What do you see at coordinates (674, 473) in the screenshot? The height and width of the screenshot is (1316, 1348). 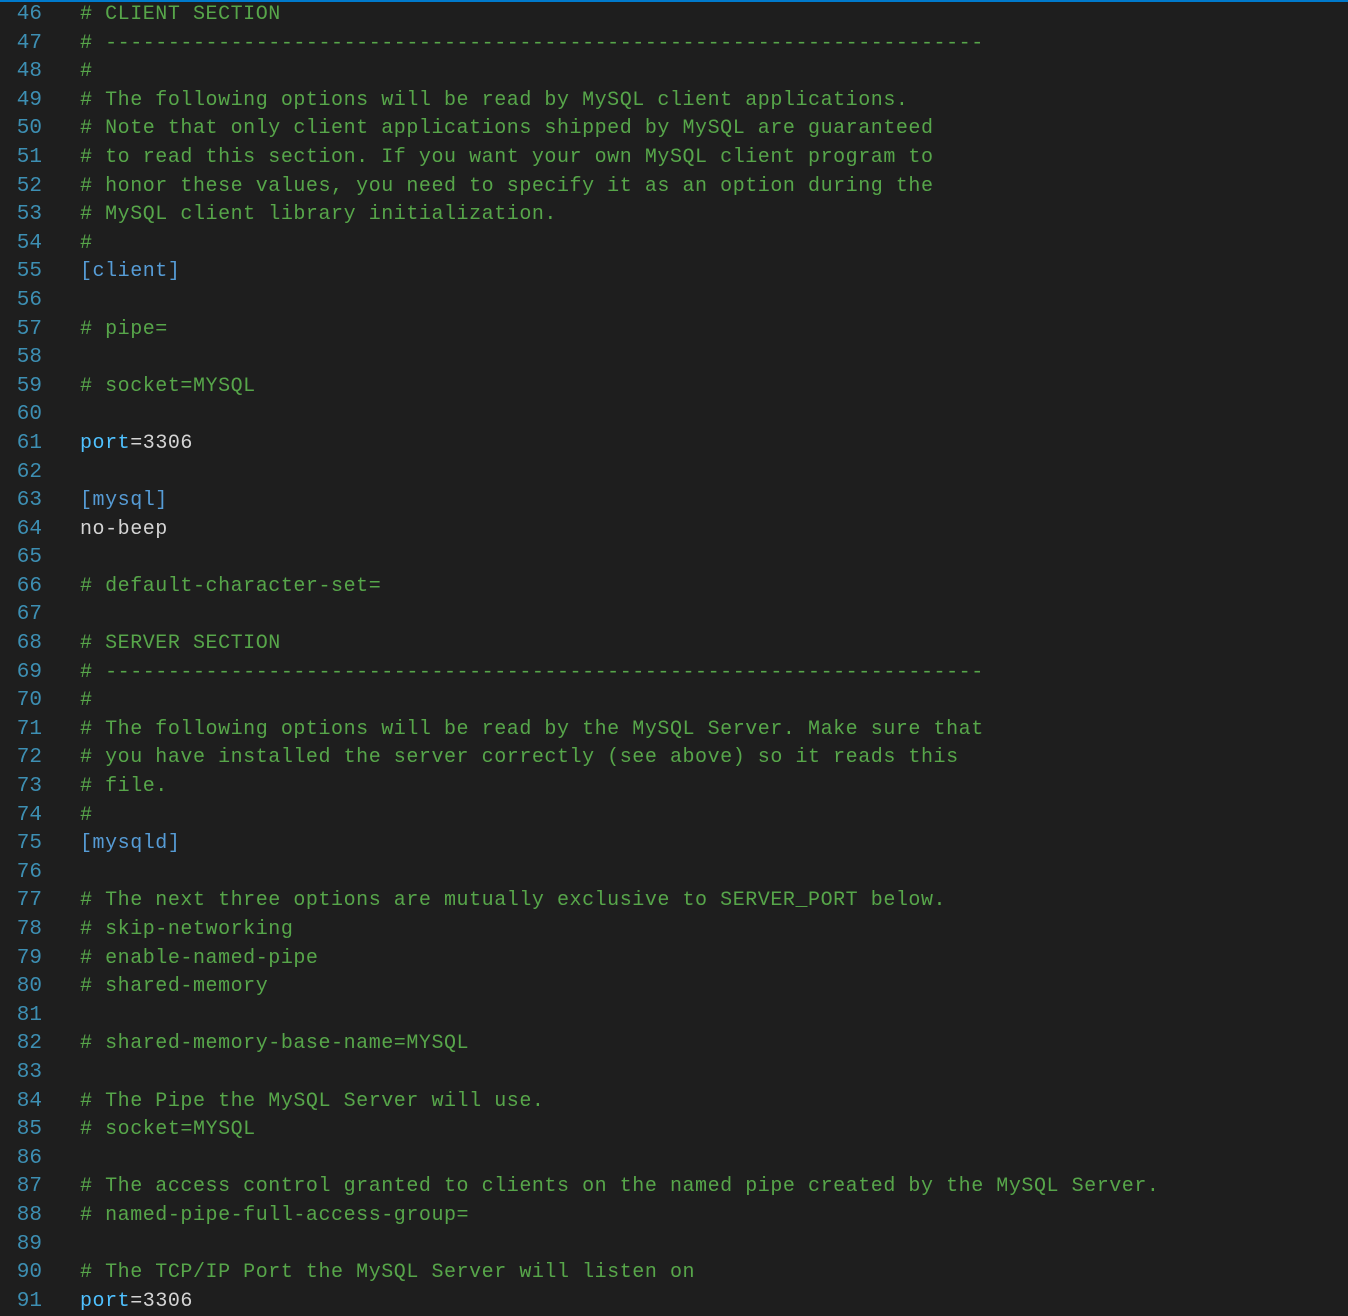 I see `code-line: 62` at bounding box center [674, 473].